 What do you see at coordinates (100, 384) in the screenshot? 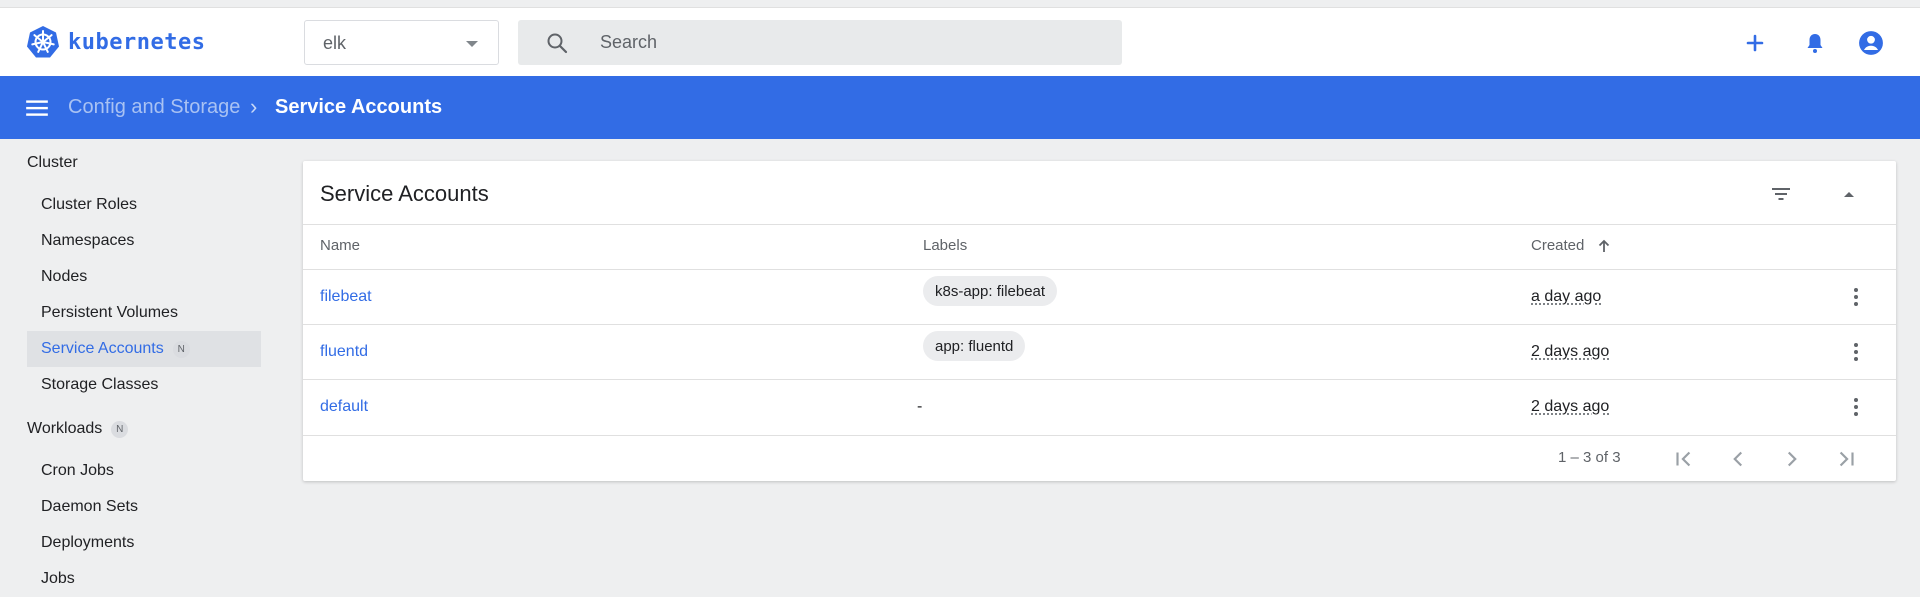
I see `sidebar-item-label: Storage Classes` at bounding box center [100, 384].